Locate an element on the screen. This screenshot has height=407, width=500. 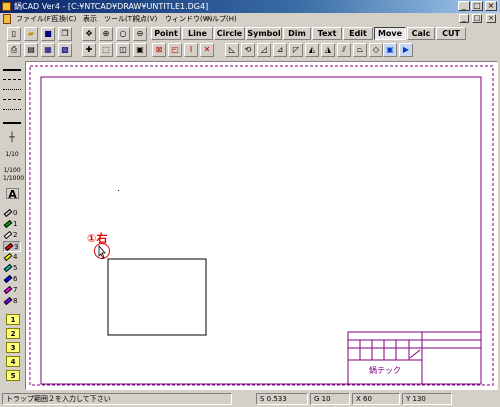
window-title: 鍋CAD Ver4 - [C:¥NTCAD¥DRAW¥UNTITLE1.DG4] is located at coordinates (111, 6).